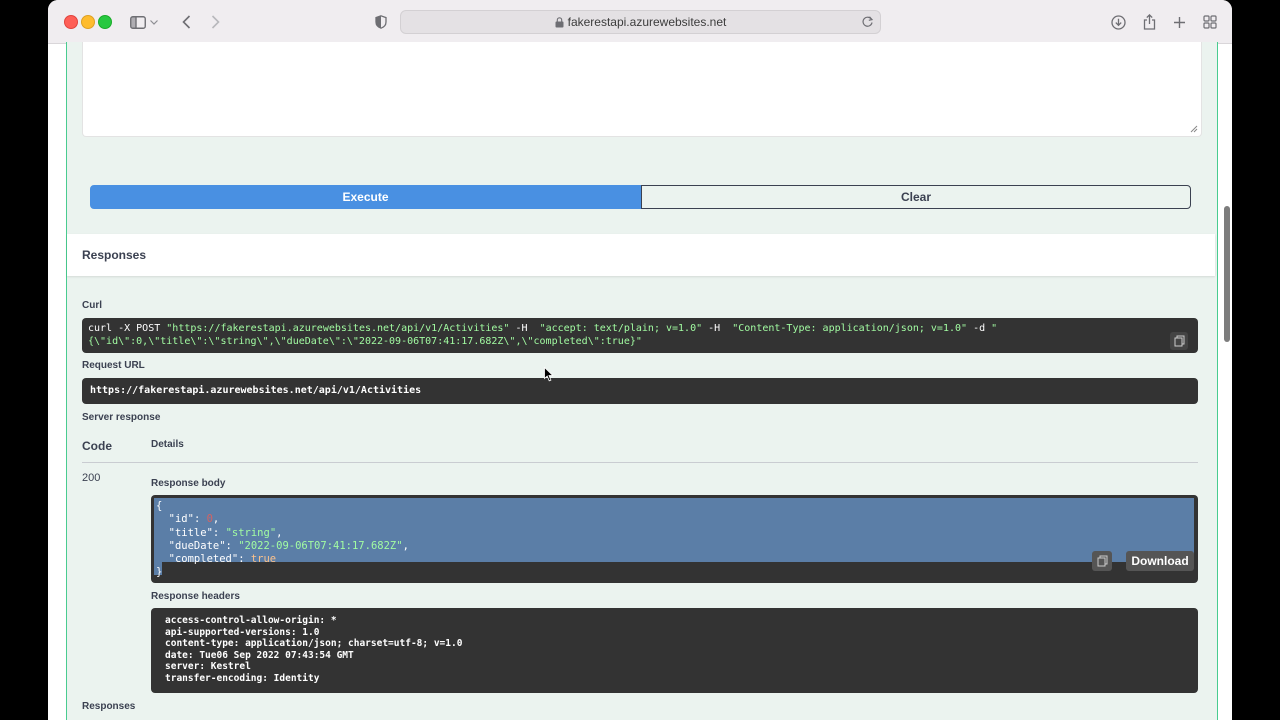 This screenshot has width=1280, height=720. What do you see at coordinates (121, 417) in the screenshot?
I see `server-response-label: Server response` at bounding box center [121, 417].